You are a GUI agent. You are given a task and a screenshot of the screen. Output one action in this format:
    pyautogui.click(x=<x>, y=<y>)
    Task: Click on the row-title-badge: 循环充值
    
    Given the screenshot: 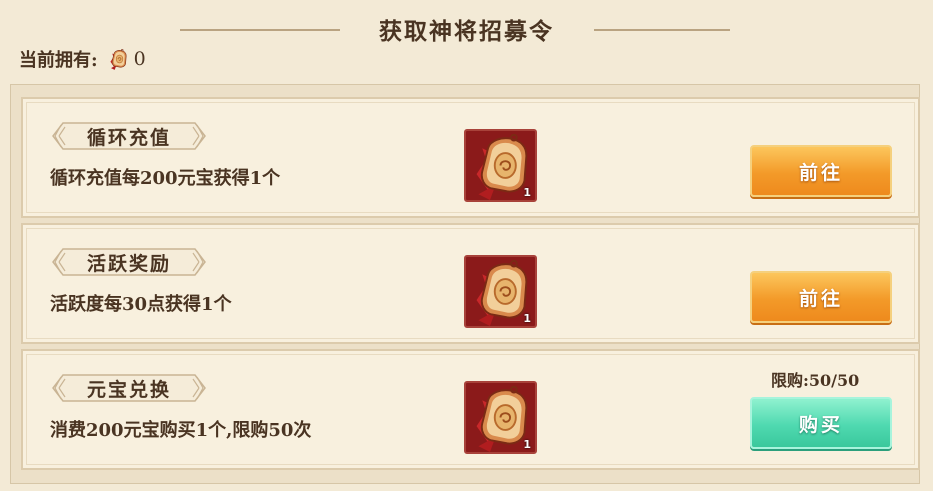 What is the action you would take?
    pyautogui.click(x=129, y=136)
    